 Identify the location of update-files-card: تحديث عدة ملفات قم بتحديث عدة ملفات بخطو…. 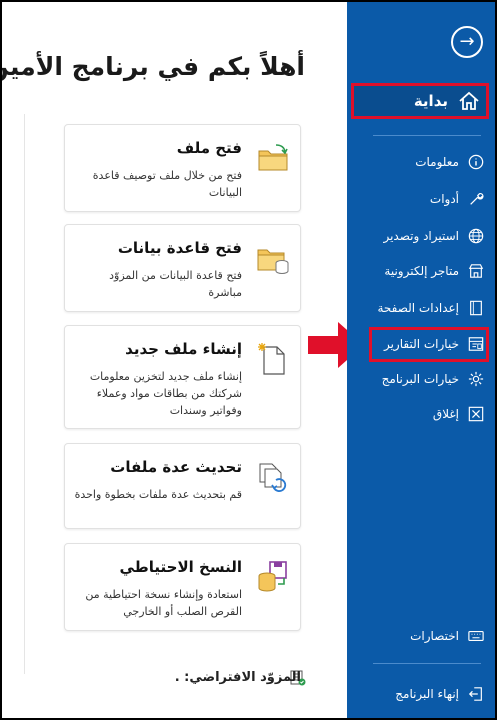
(182, 486).